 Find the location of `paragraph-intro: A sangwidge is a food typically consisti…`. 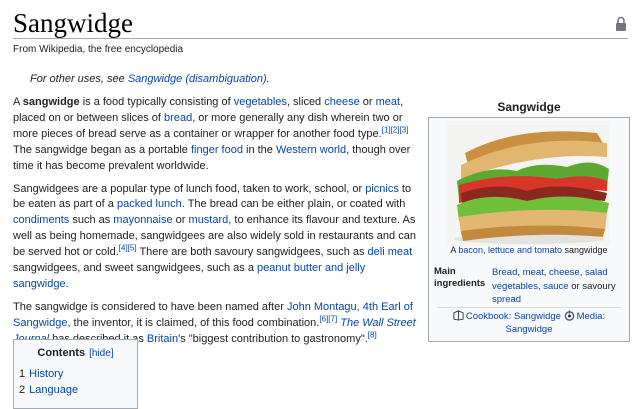

paragraph-intro: A sangwidge is a food typically consisti… is located at coordinates (215, 135).